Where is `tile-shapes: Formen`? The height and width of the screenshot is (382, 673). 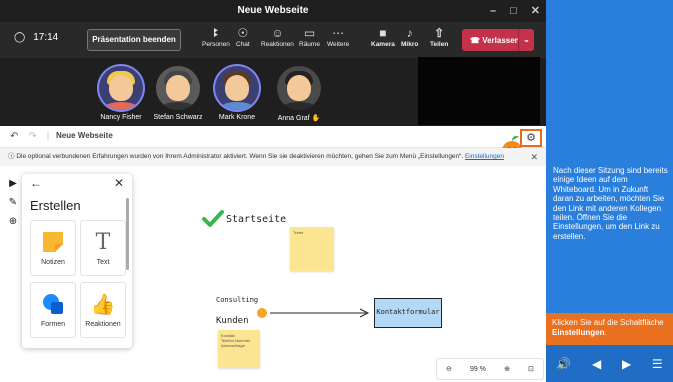 tile-shapes: Formen is located at coordinates (53, 310).